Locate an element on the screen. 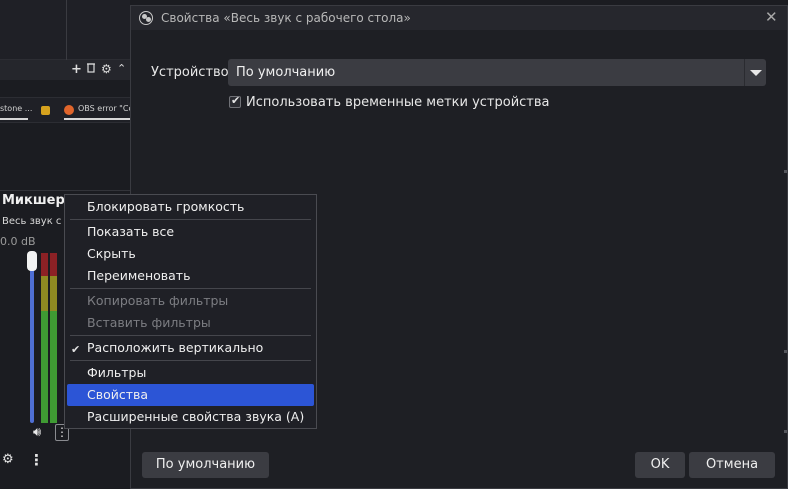 The width and height of the screenshot is (788, 489). close-icon: ✕ is located at coordinates (771, 17).